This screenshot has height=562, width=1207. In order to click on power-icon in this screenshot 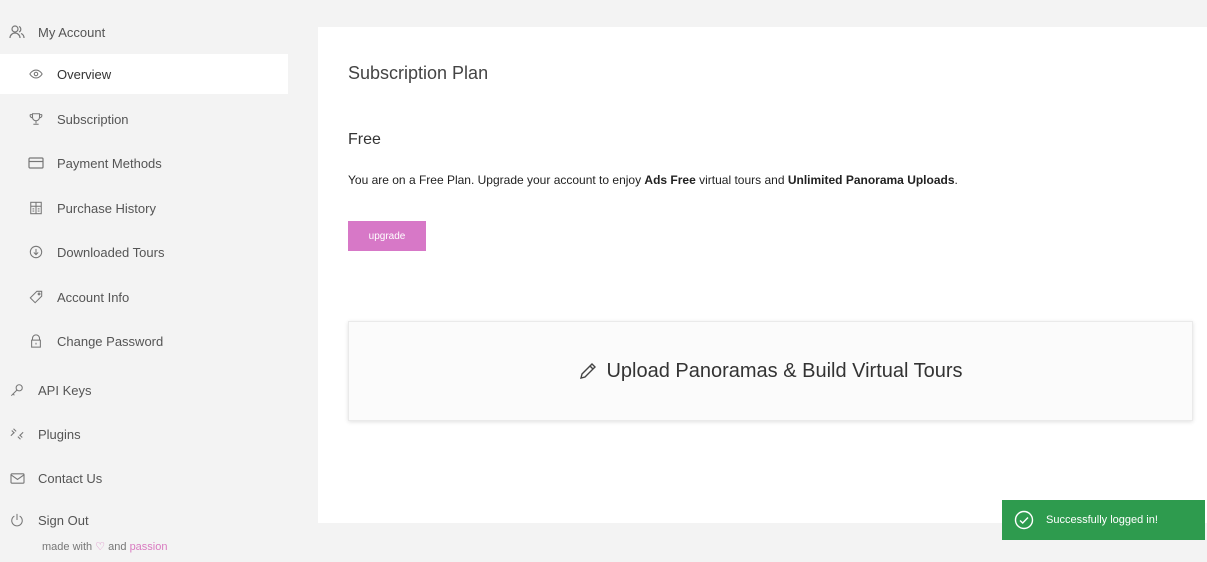, I will do `click(17, 520)`.